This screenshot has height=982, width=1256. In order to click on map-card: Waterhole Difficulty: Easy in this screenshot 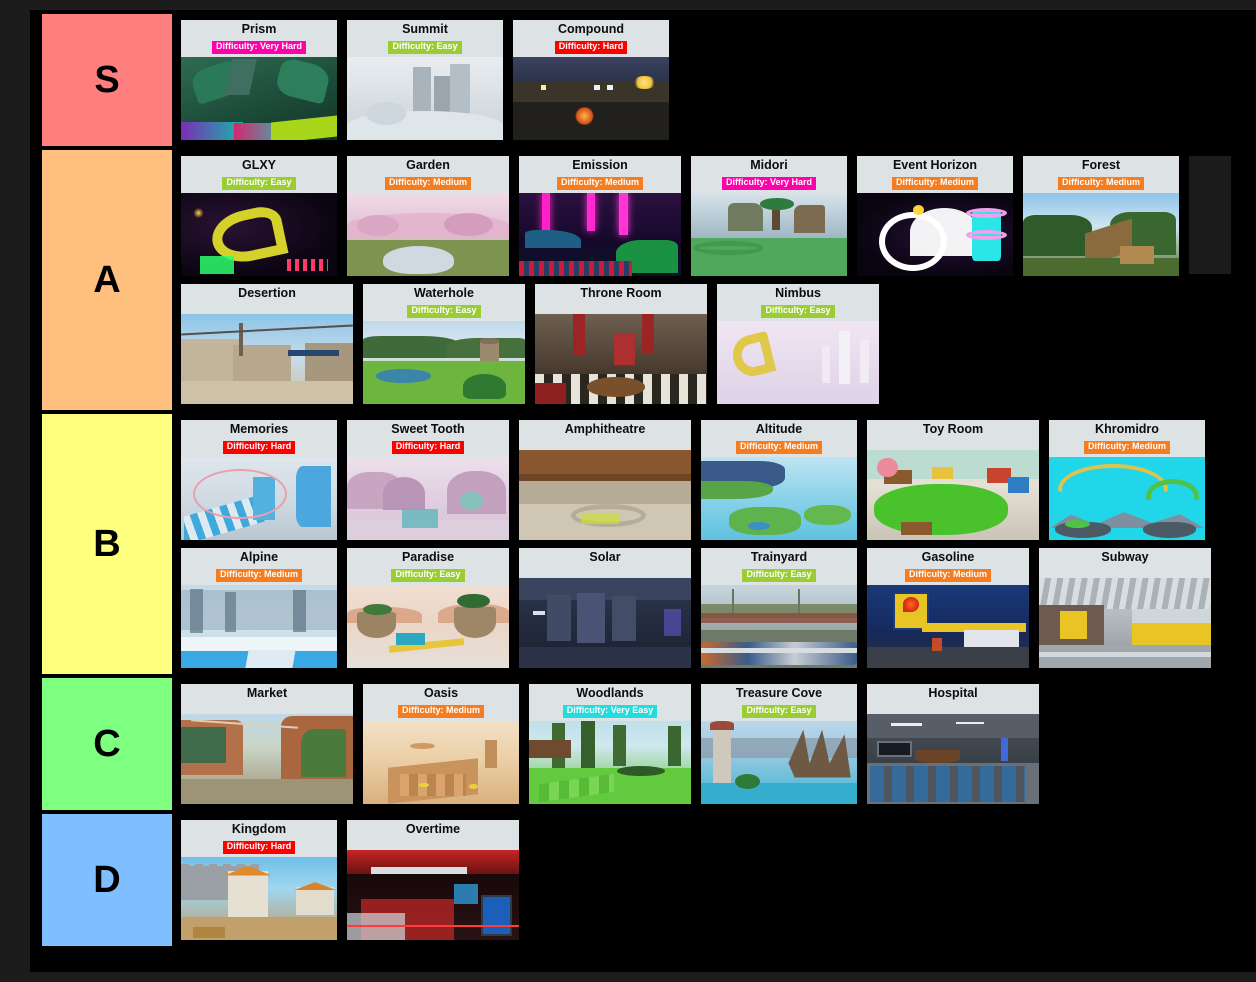, I will do `click(444, 344)`.